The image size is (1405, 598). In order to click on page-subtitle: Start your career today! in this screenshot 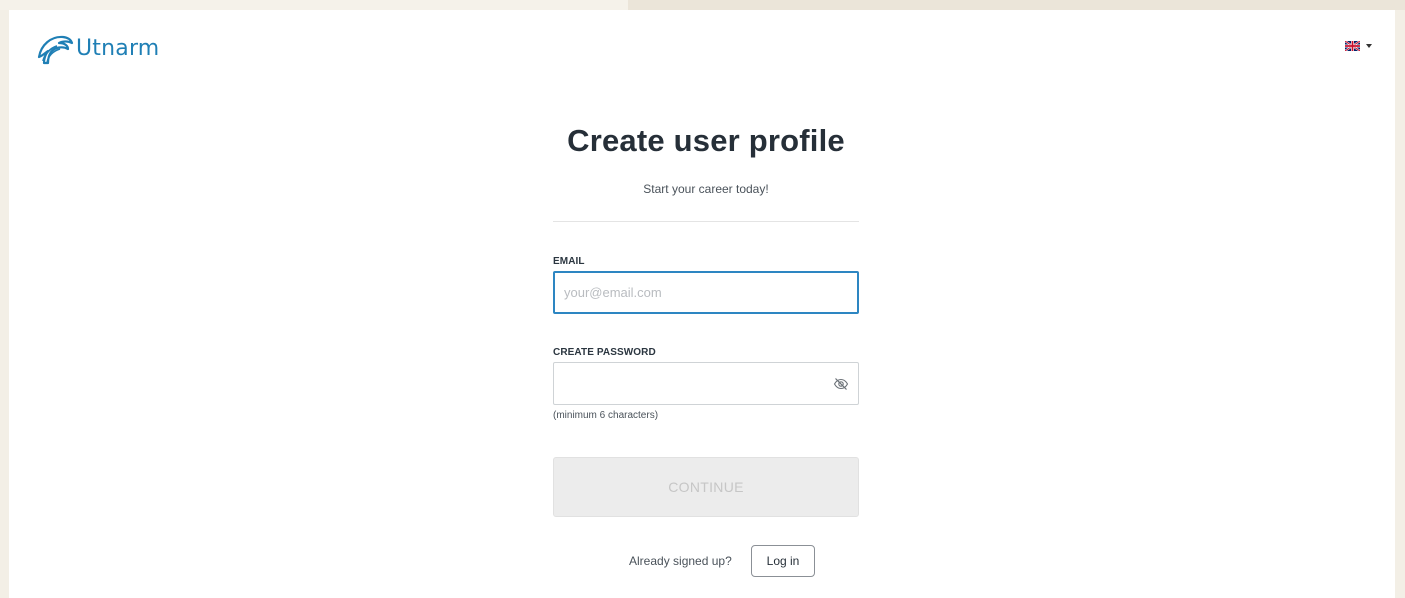, I will do `click(706, 189)`.